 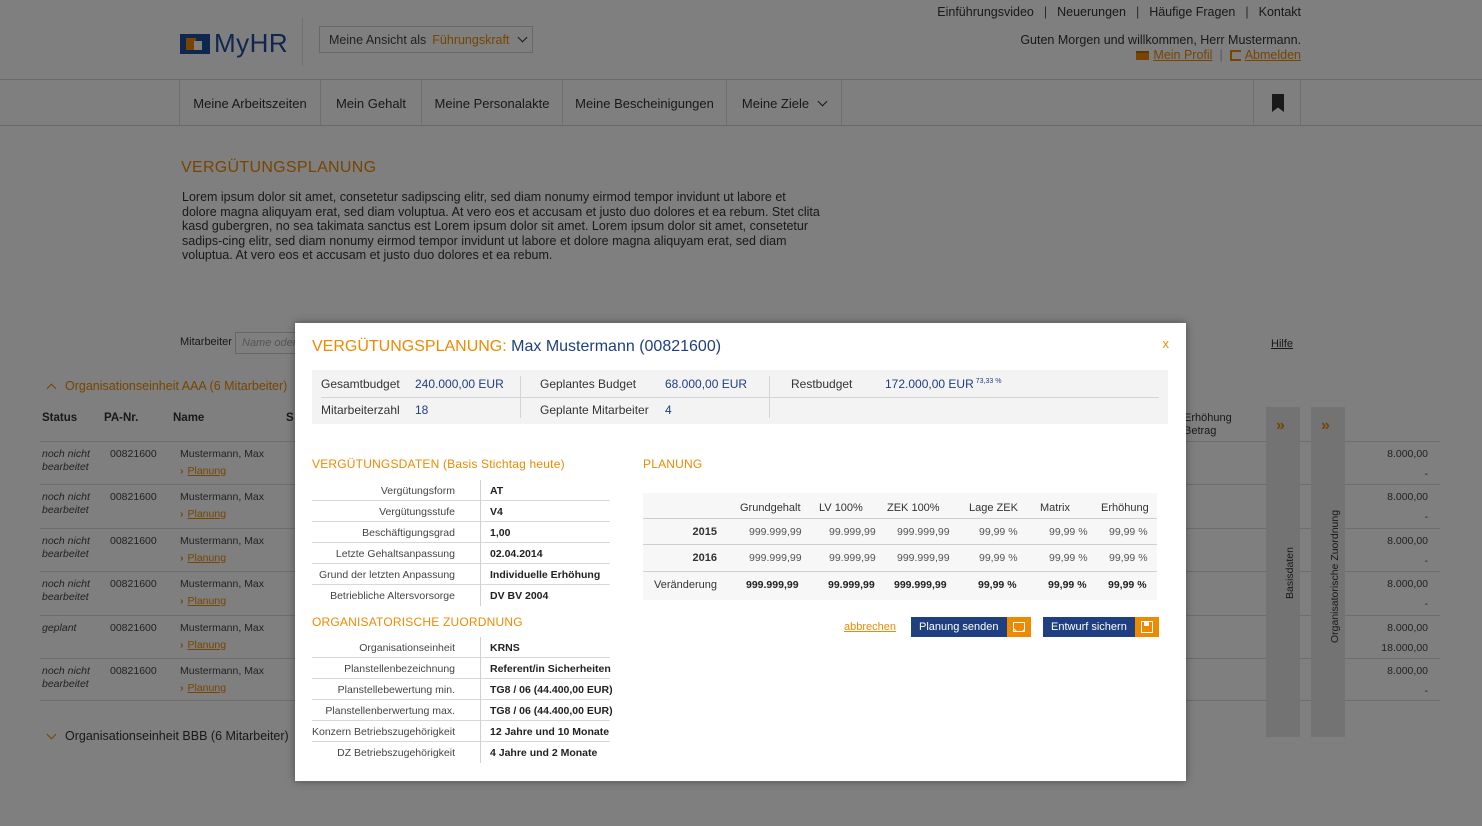 I want to click on data-key: Planstellebewertung min., so click(x=396, y=690).